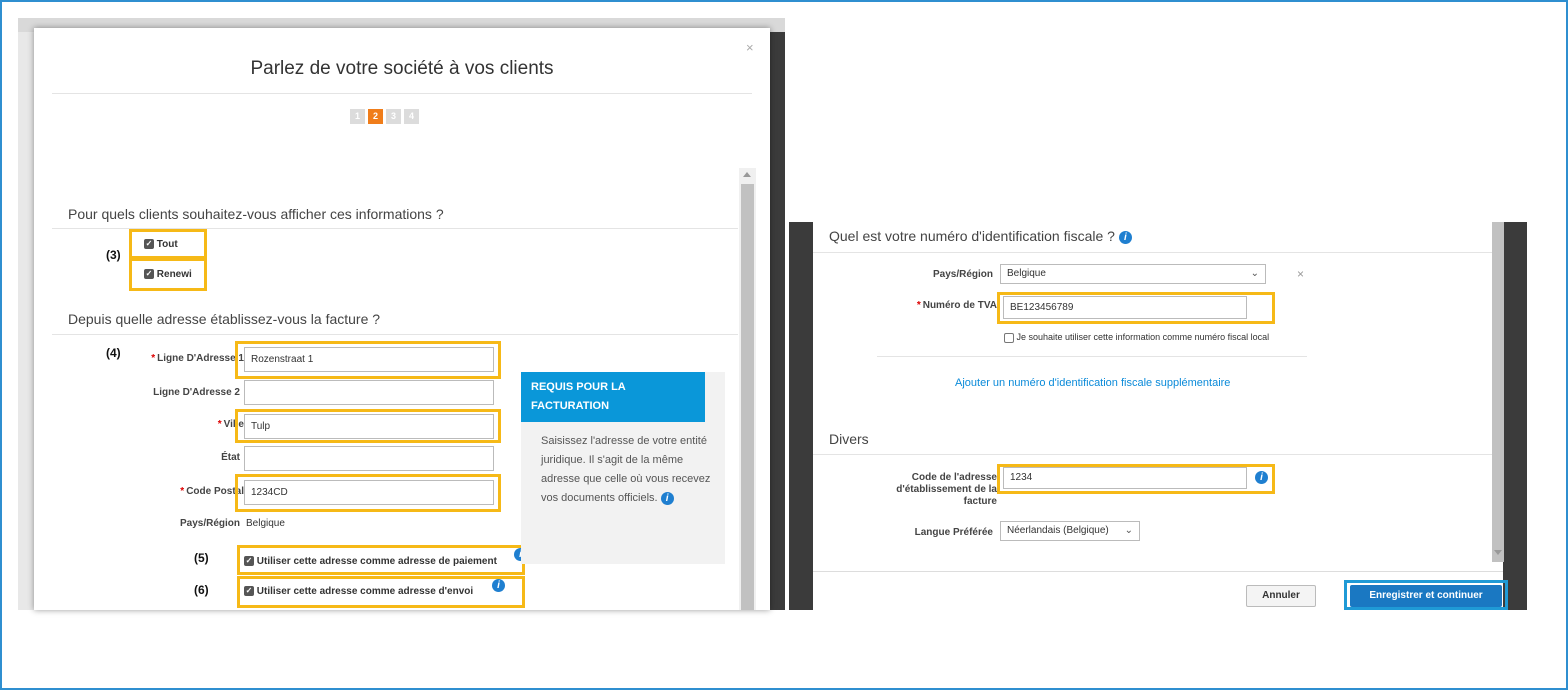 The width and height of the screenshot is (1568, 690). I want to click on address2-input, so click(369, 392).